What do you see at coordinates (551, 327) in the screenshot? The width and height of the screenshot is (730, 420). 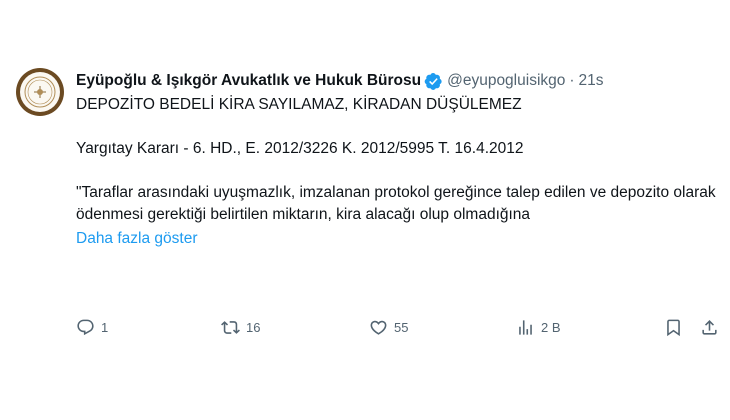 I see `views-count: 2 B` at bounding box center [551, 327].